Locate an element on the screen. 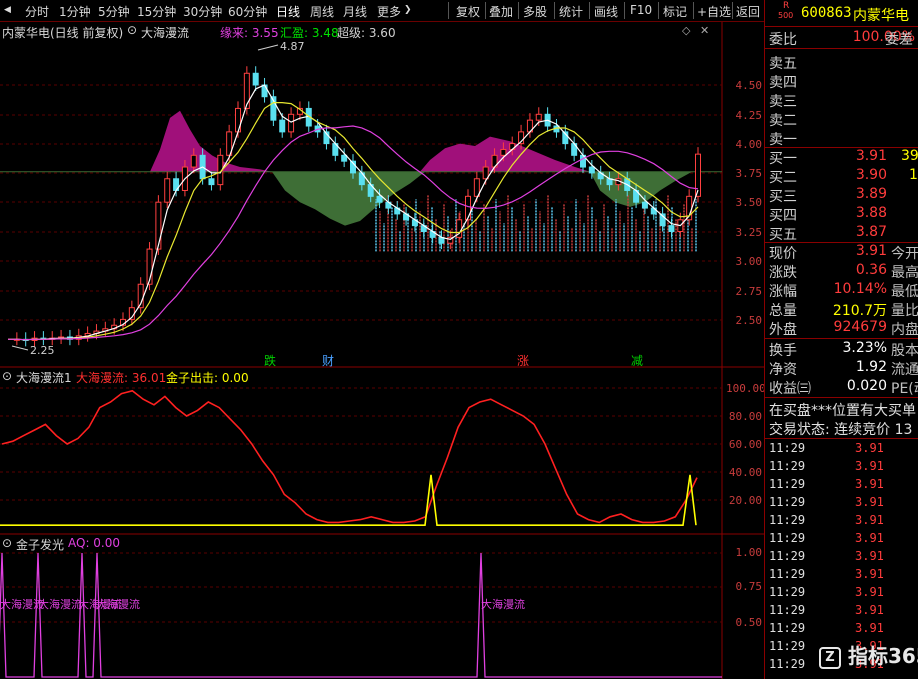 Image resolution: width=918 pixels, height=679 pixels. more-arrow-icon: ❯ is located at coordinates (408, 10).